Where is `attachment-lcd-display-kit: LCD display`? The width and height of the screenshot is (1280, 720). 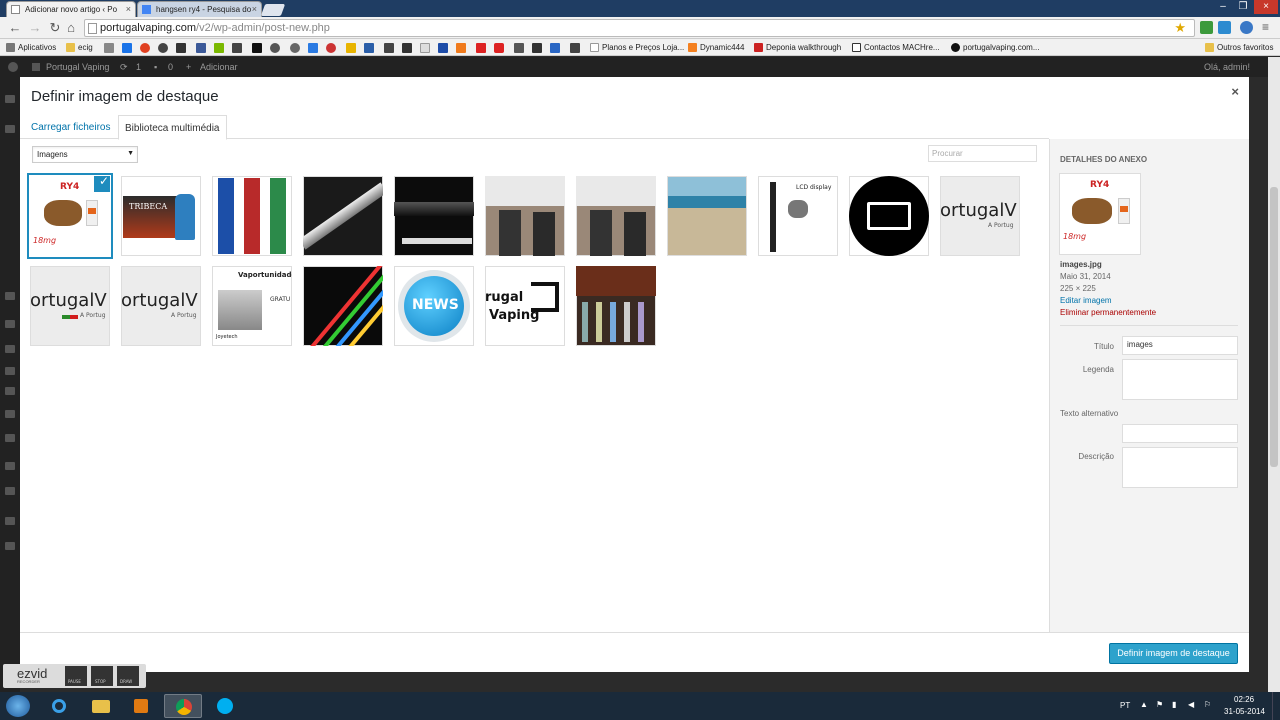 attachment-lcd-display-kit: LCD display is located at coordinates (798, 216).